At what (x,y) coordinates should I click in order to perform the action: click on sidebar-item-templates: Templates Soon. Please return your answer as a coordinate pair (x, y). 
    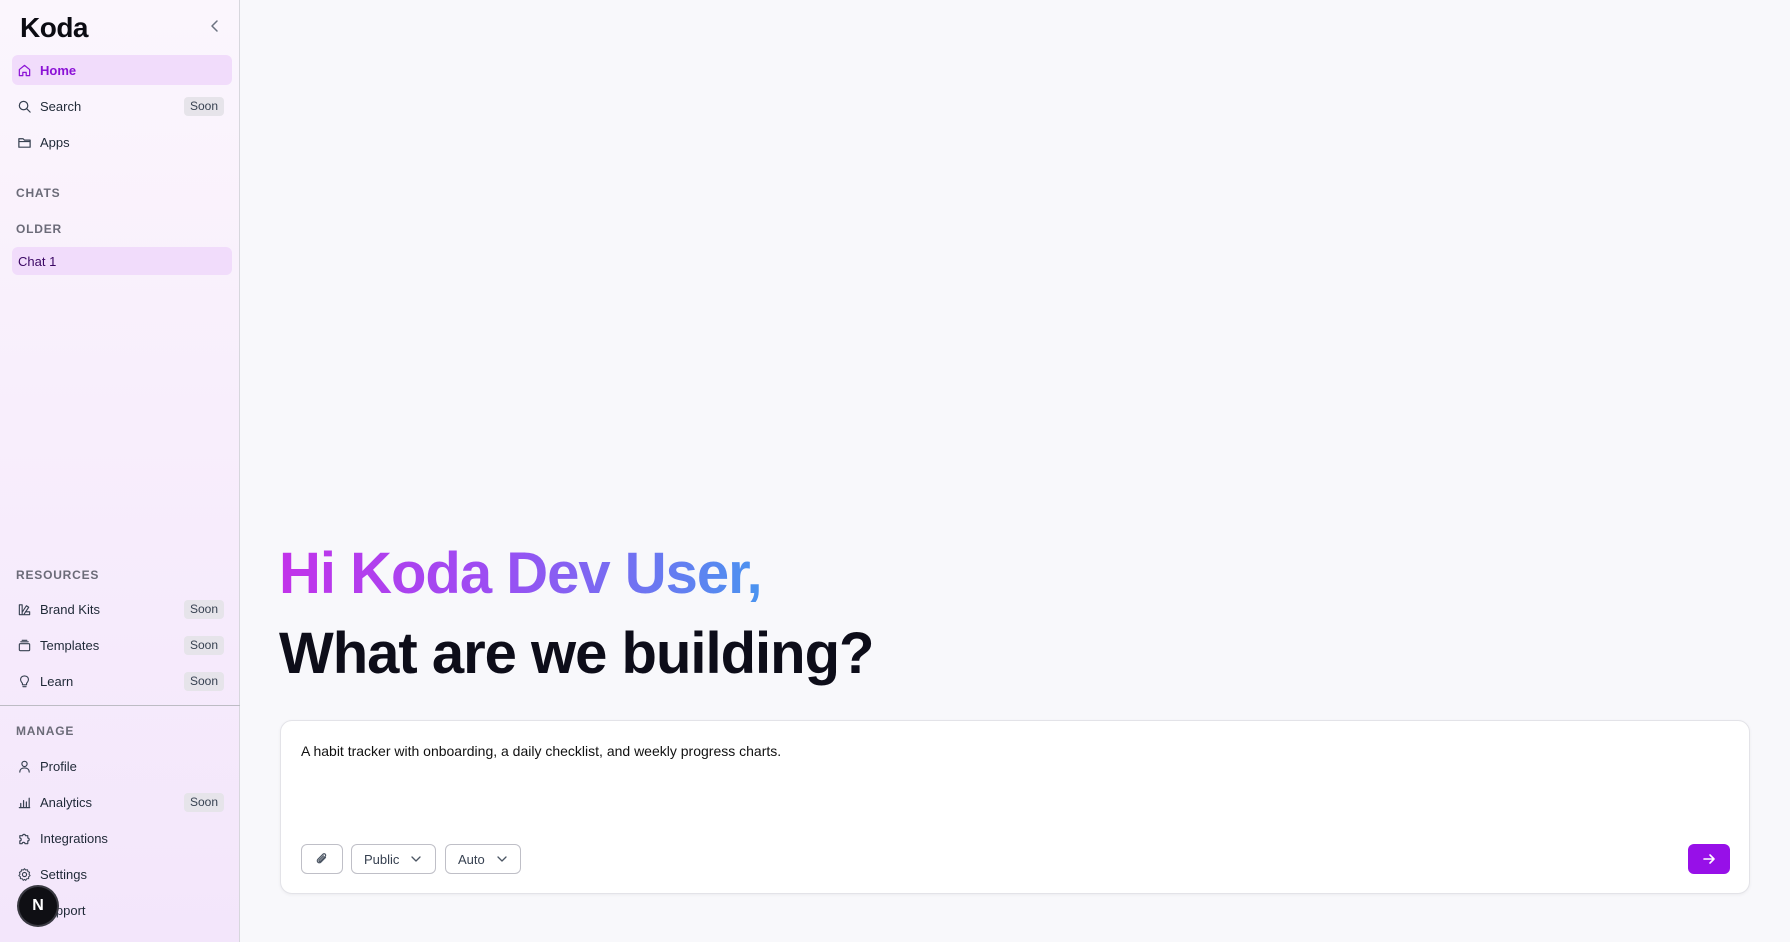
    Looking at the image, I should click on (122, 645).